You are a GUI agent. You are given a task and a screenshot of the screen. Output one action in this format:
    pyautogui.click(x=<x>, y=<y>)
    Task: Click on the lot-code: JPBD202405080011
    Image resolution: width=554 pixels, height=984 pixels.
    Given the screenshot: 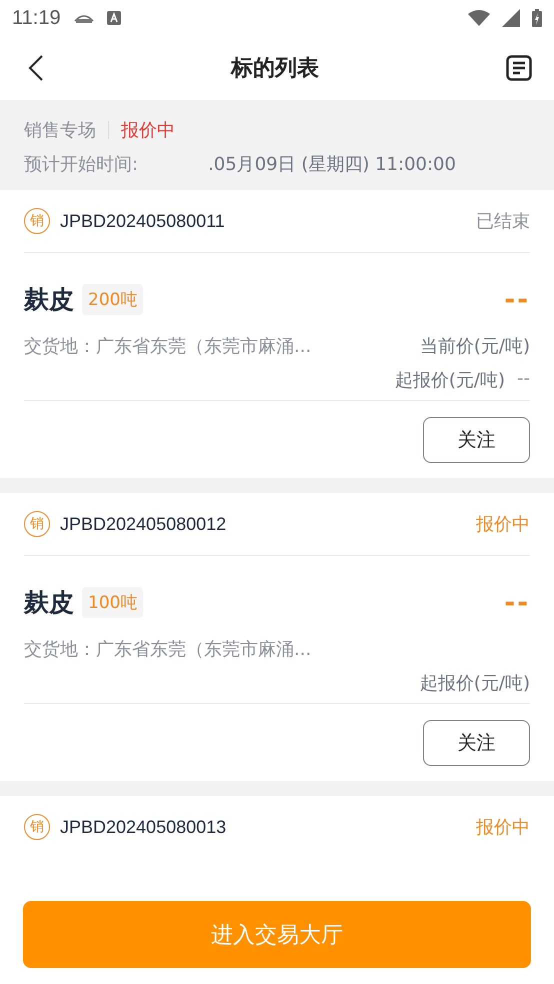 What is the action you would take?
    pyautogui.click(x=142, y=221)
    